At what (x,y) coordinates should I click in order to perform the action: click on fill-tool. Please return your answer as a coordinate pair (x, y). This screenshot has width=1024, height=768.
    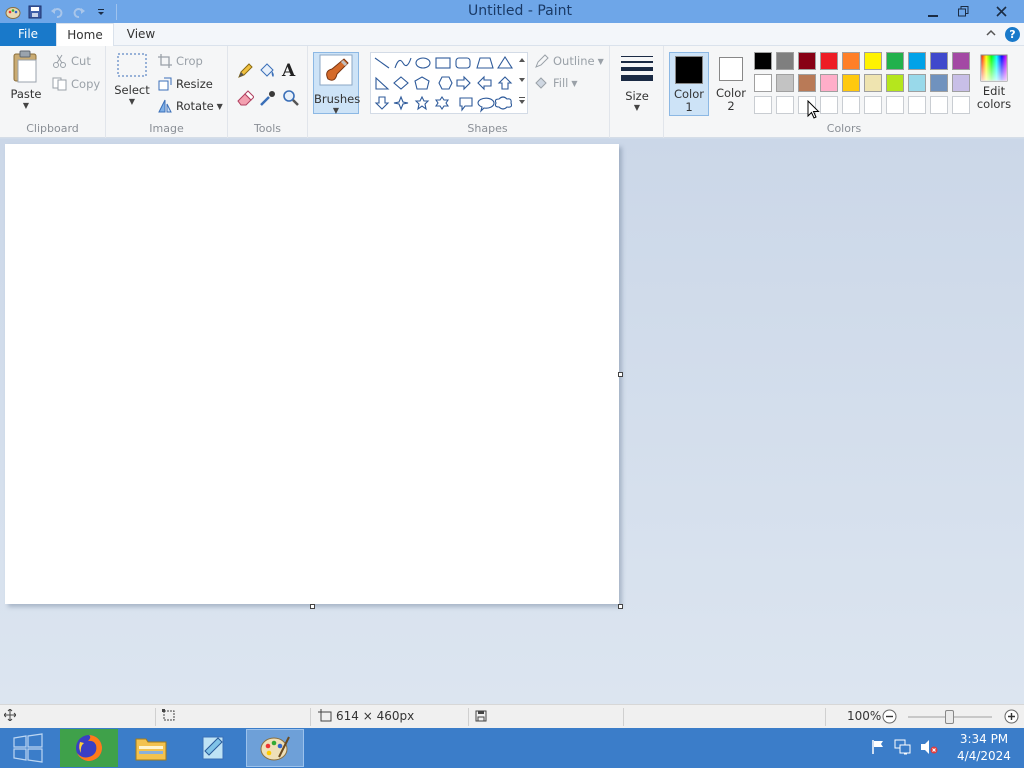
    Looking at the image, I should click on (267, 71).